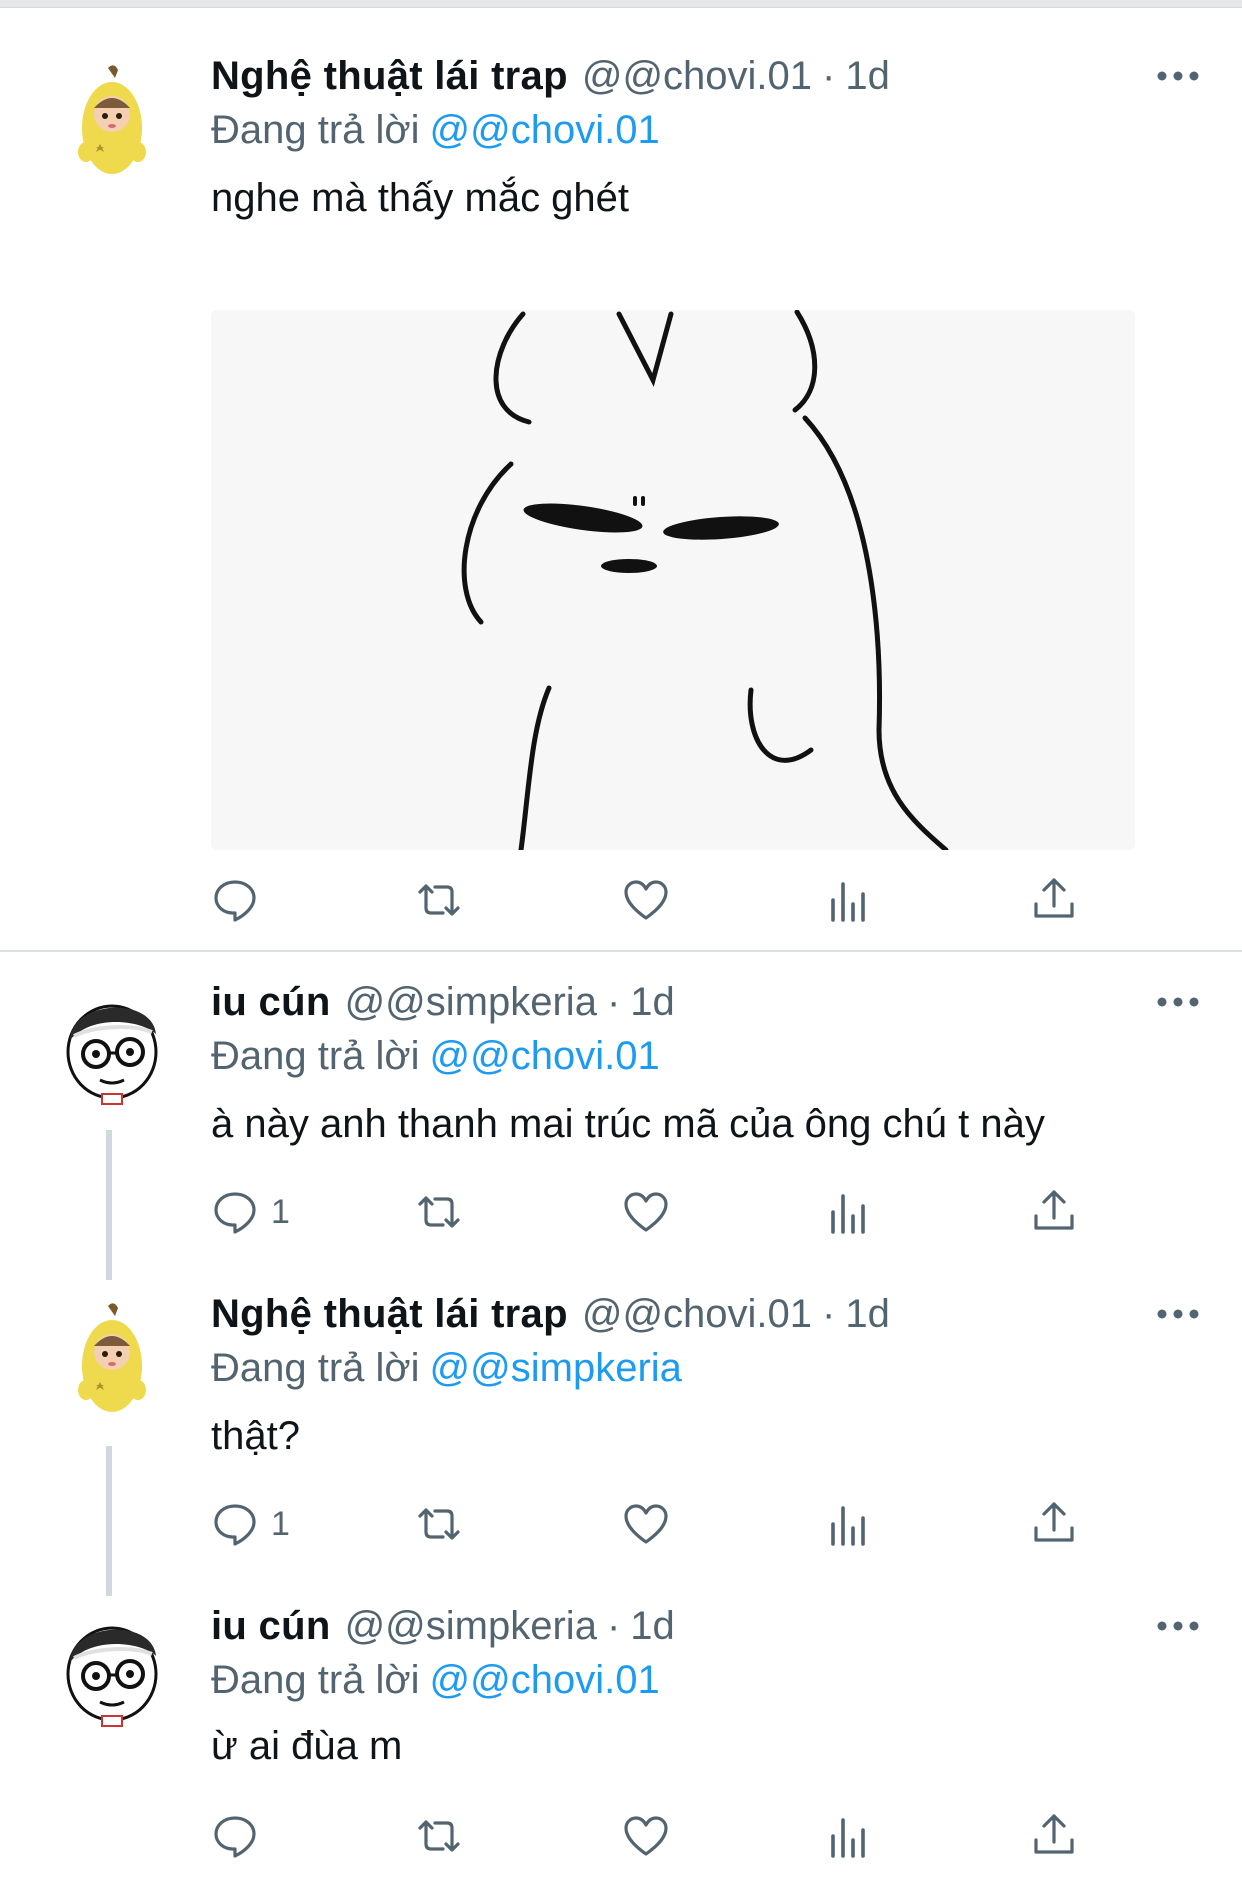 The image size is (1242, 1886). I want to click on replying-to: Đang trả lời @@simpkeria, so click(446, 1368).